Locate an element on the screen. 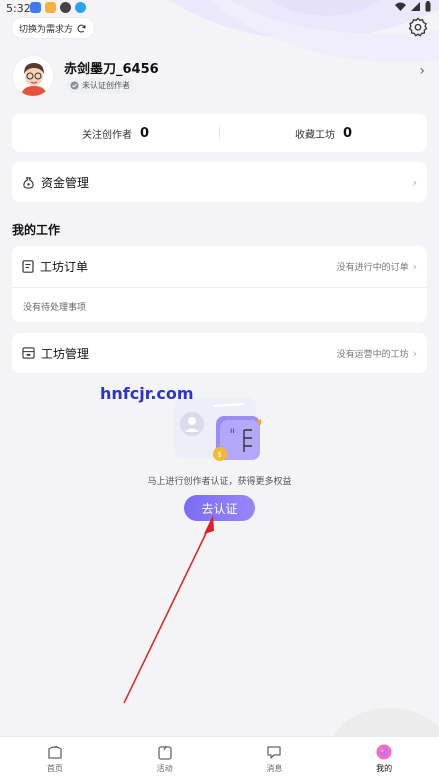 Image resolution: width=439 pixels, height=780 pixels. status-app-icons is located at coordinates (58, 7).